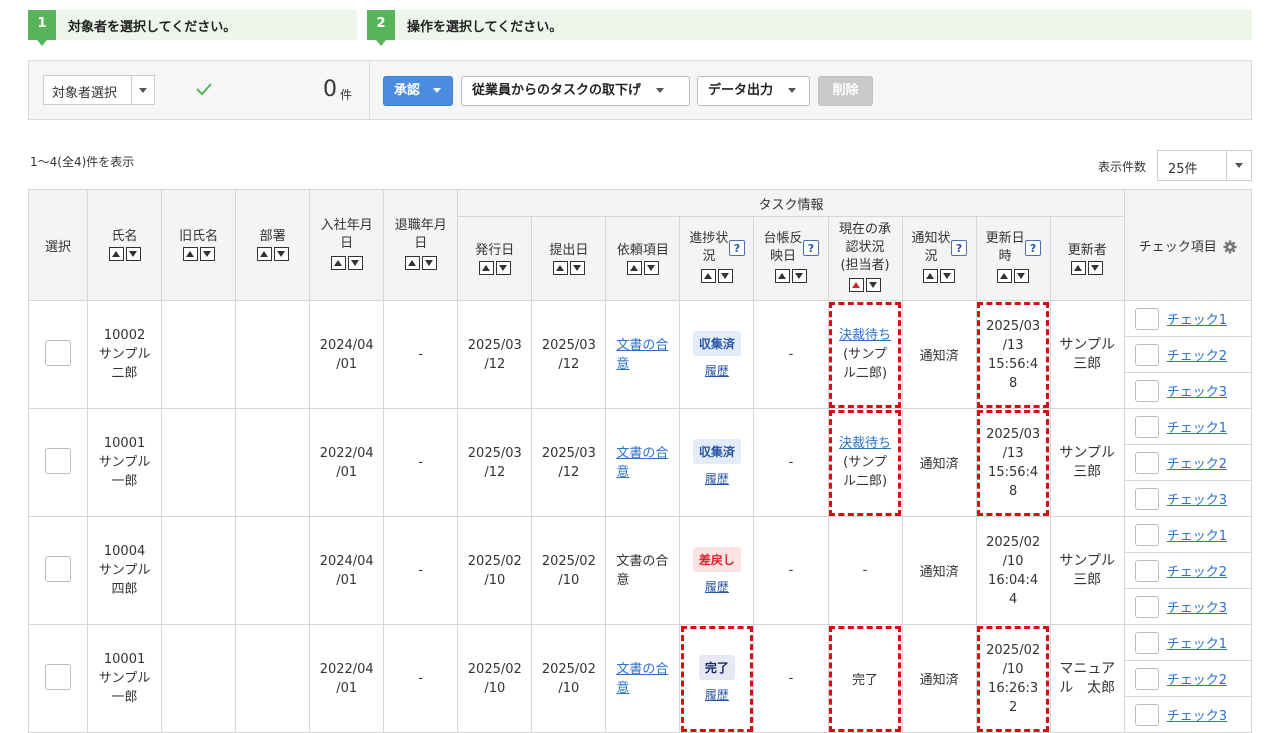  Describe the element at coordinates (1122, 167) in the screenshot. I see `page-size-label: 表示件数` at that location.